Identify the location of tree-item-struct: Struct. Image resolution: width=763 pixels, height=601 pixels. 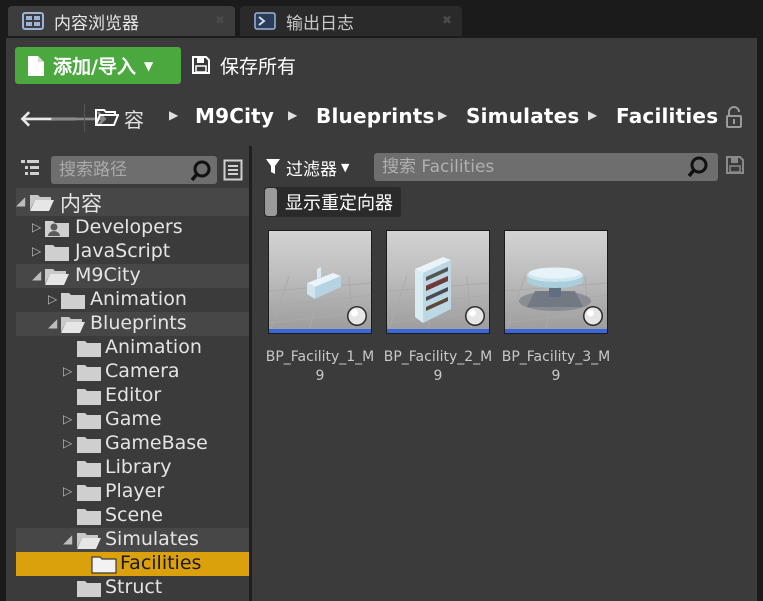
(132, 588).